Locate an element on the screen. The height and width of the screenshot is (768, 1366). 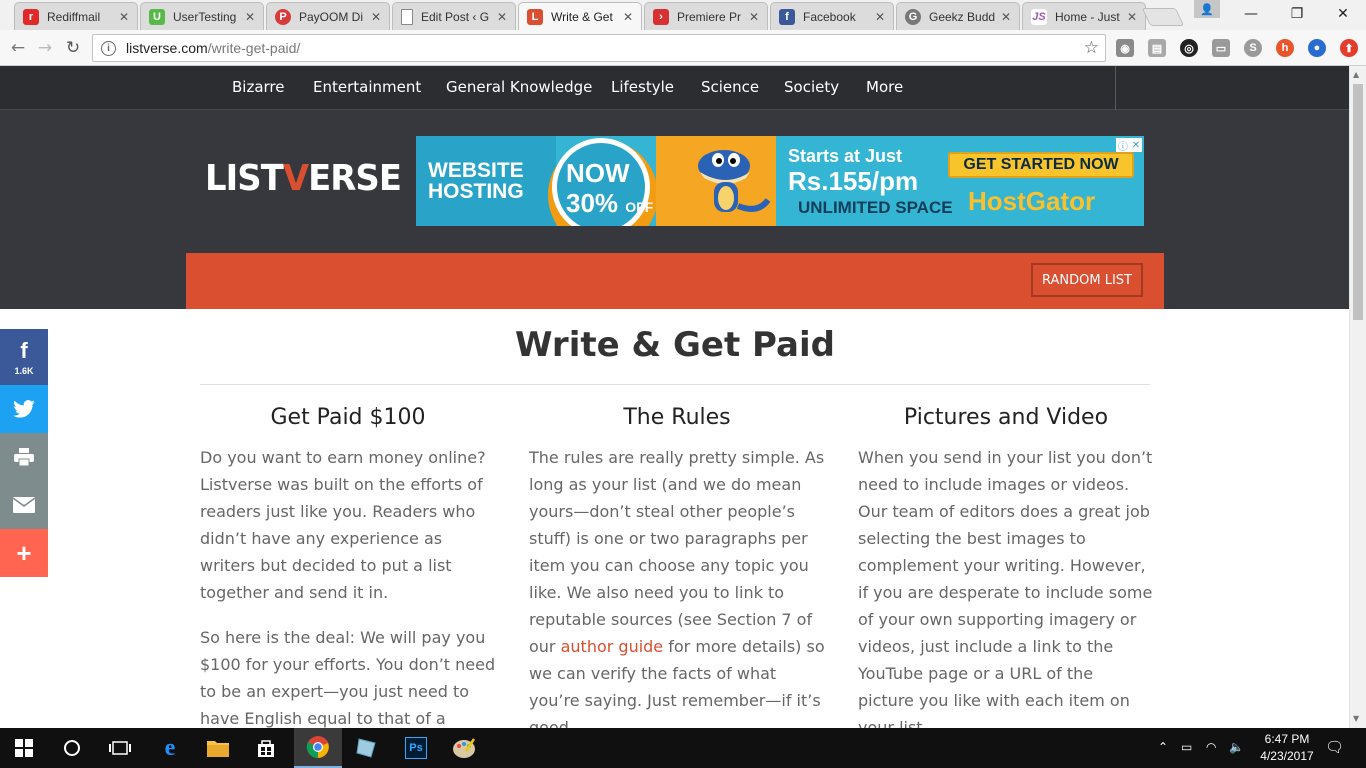
file-explorer-taskbar-button is located at coordinates (218, 748).